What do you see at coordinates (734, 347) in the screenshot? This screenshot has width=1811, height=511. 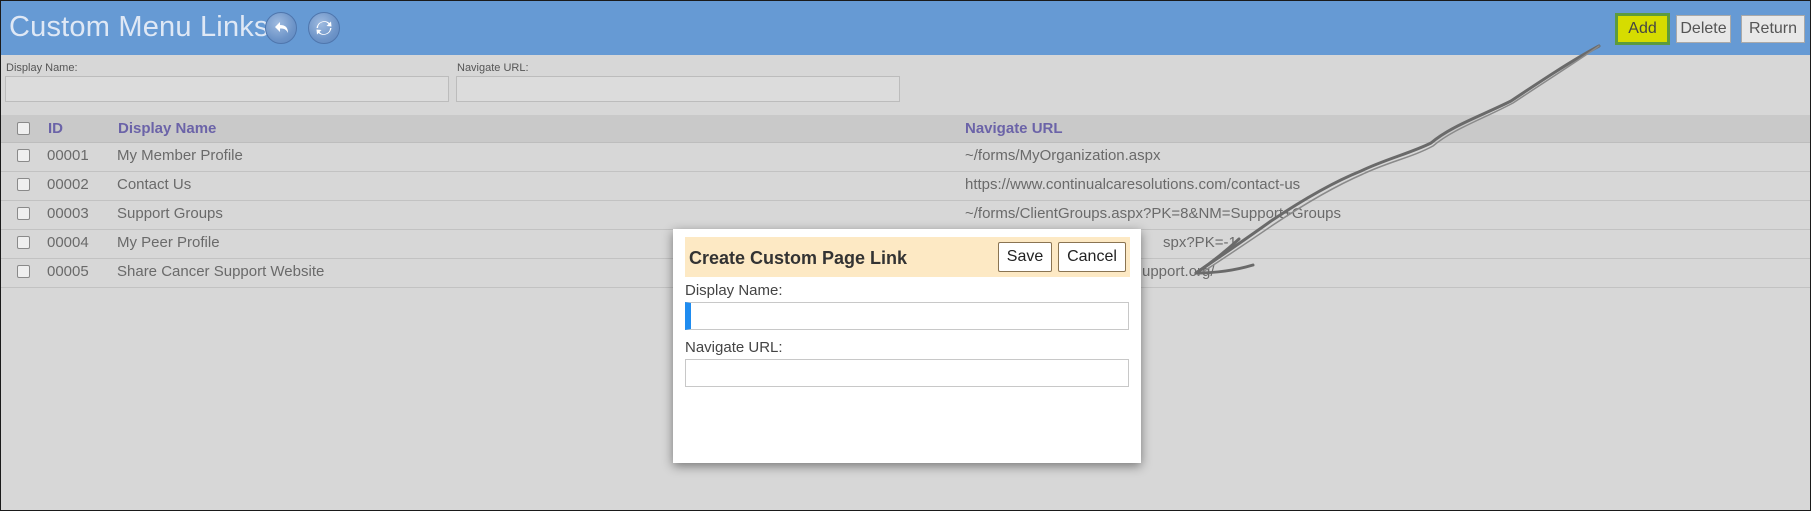 I see `dialog-navigate-url-label: Navigate URL:` at bounding box center [734, 347].